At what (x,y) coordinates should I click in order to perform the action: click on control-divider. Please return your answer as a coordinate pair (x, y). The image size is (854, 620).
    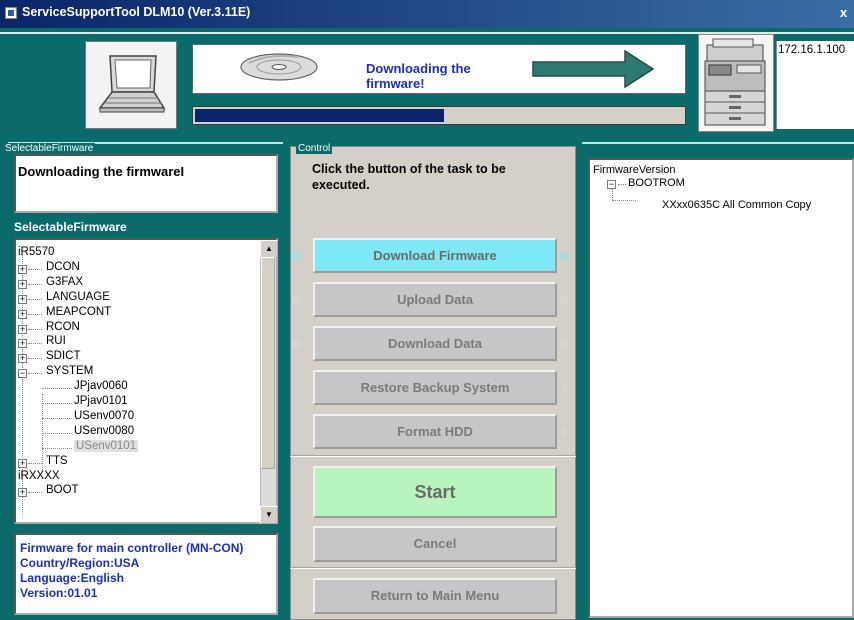
    Looking at the image, I should click on (433, 456).